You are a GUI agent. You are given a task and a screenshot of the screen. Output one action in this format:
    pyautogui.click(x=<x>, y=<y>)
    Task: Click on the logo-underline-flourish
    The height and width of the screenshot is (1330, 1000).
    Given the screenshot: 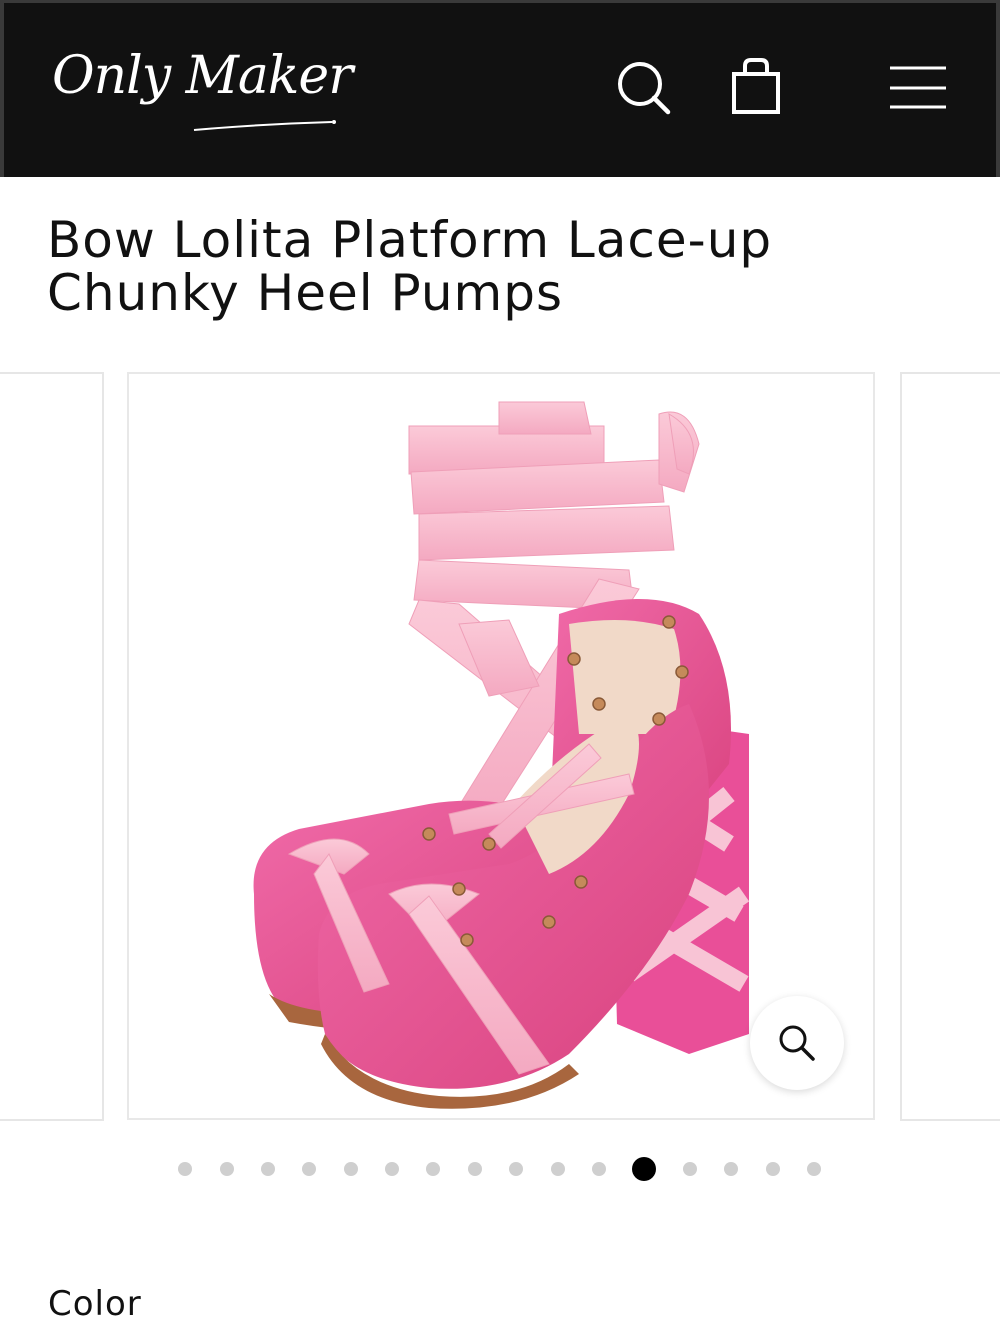 What is the action you would take?
    pyautogui.click(x=264, y=125)
    